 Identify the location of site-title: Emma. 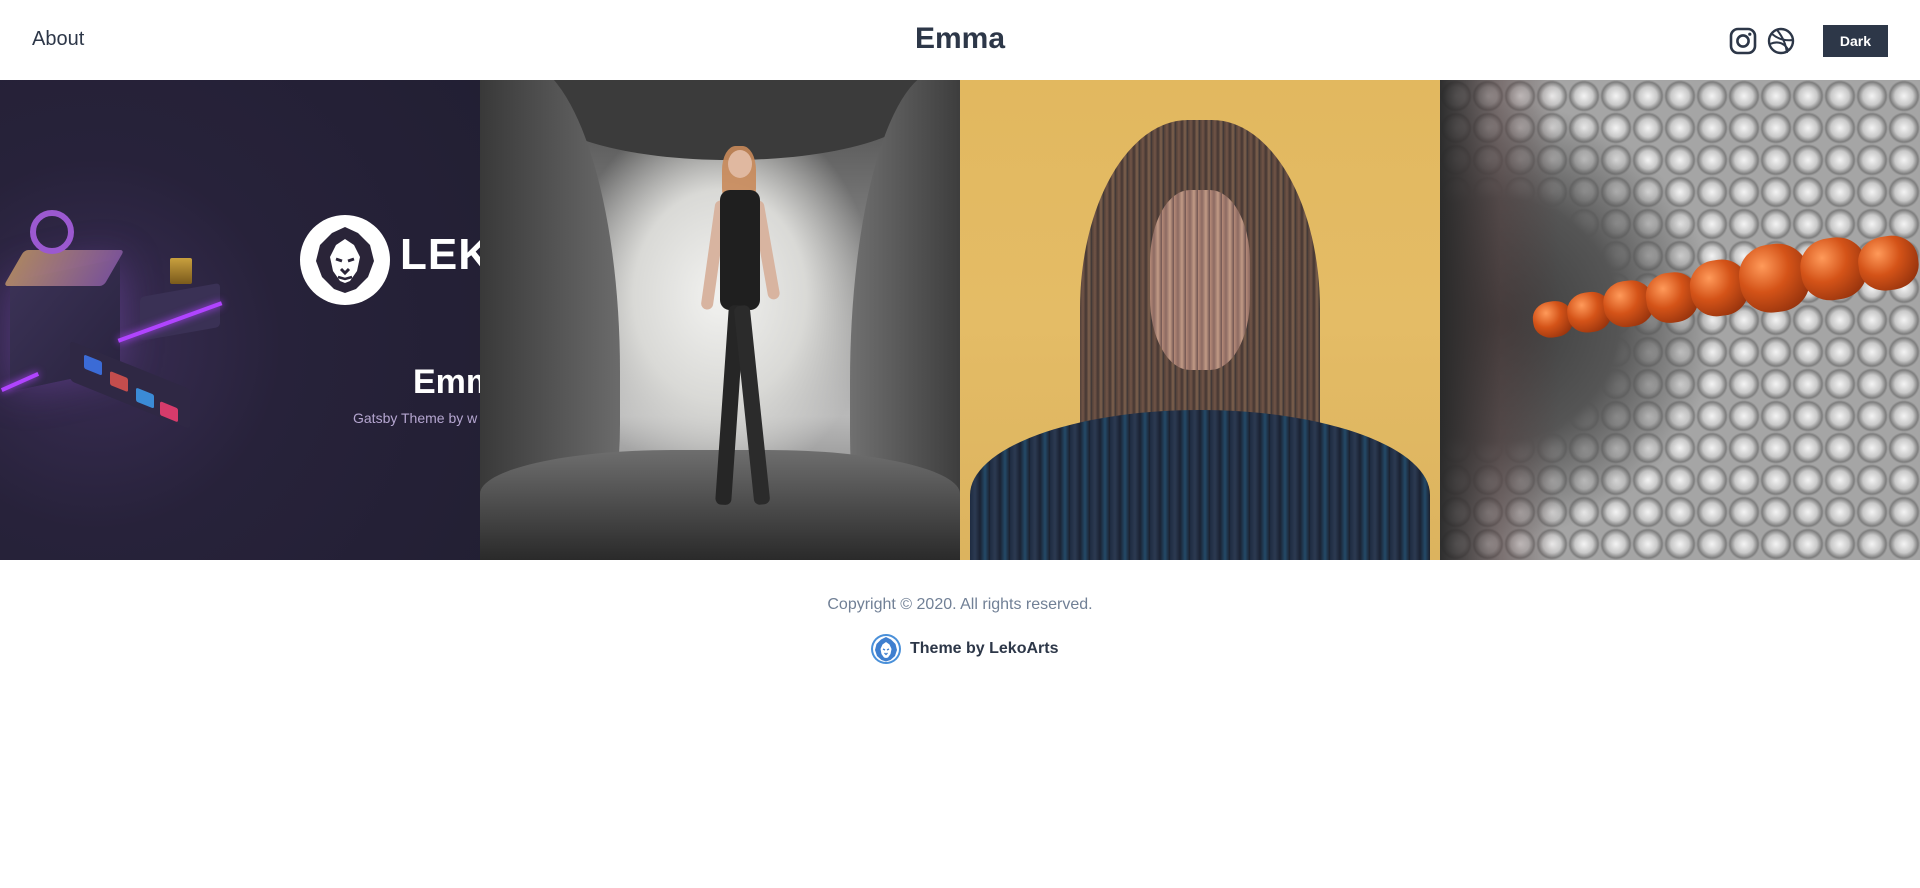
(960, 38).